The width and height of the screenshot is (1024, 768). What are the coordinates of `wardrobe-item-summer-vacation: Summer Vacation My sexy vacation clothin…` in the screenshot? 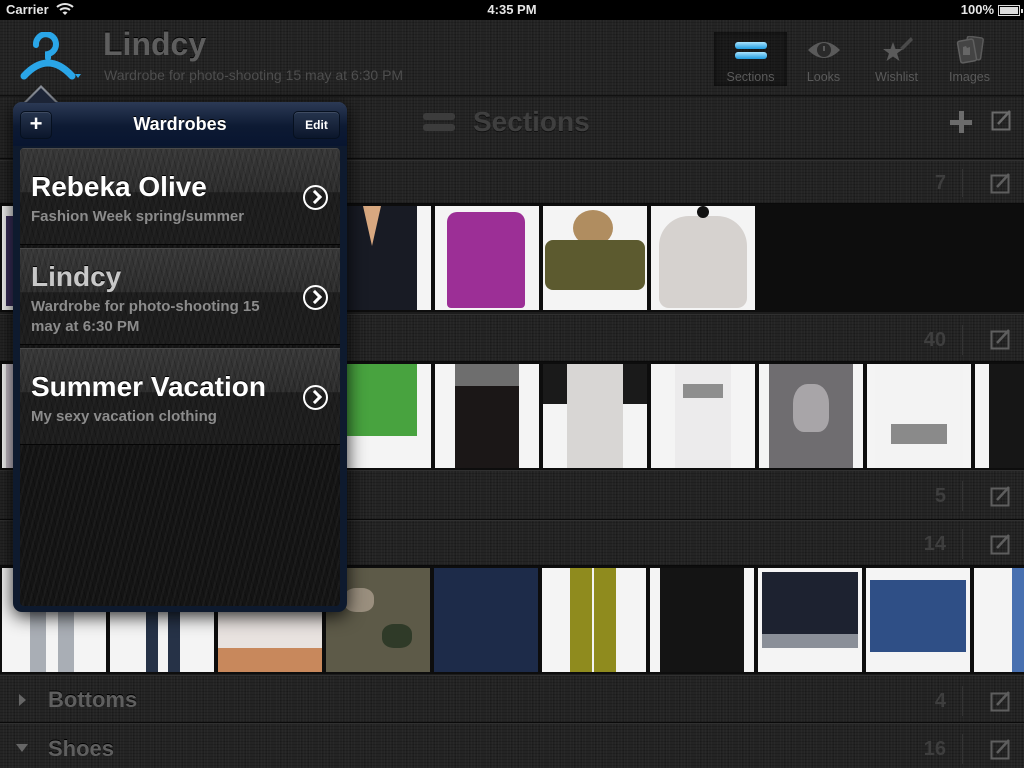 It's located at (180, 396).